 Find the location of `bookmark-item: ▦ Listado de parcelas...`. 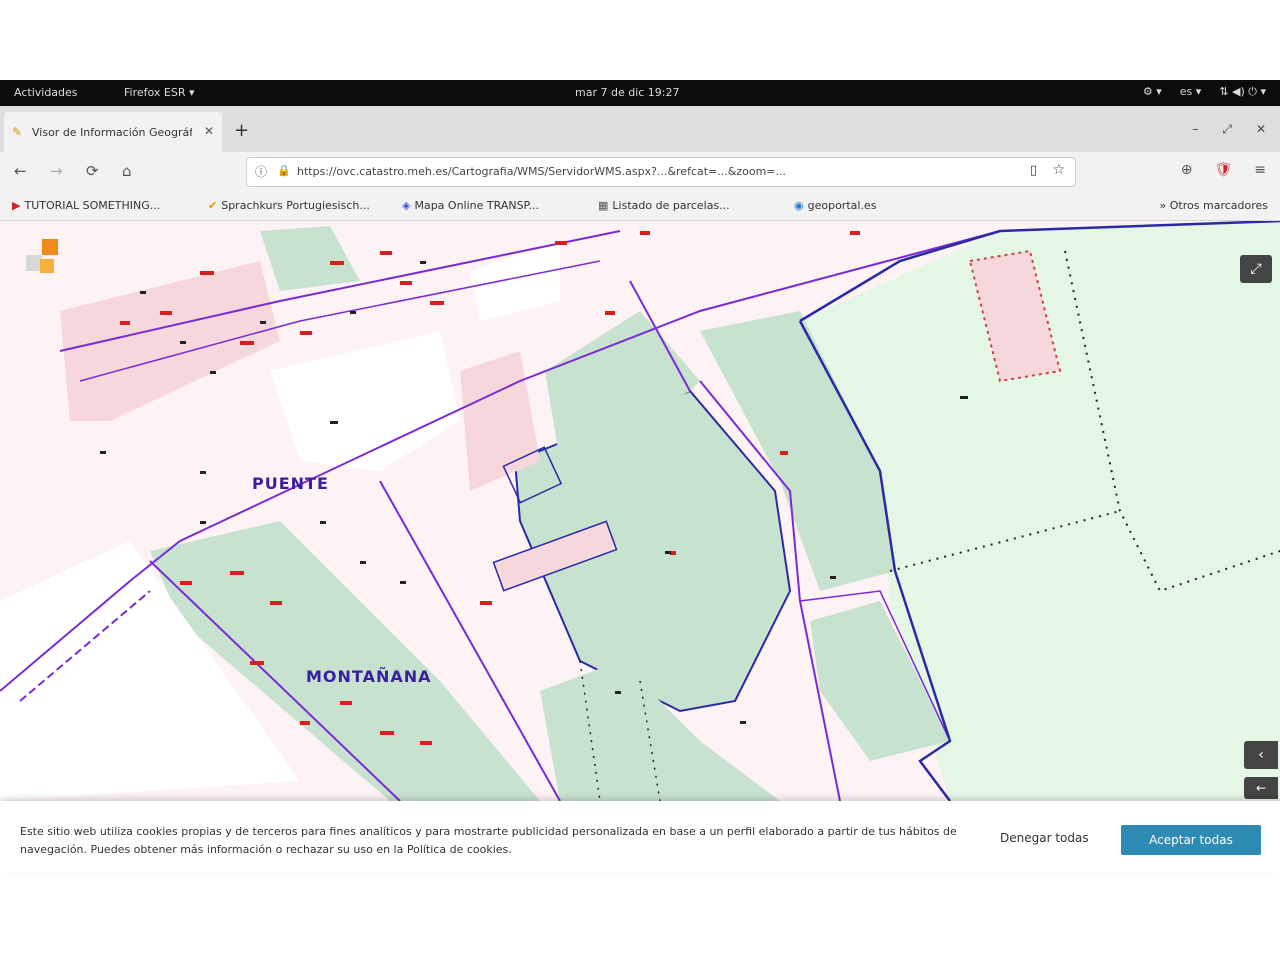

bookmark-item: ▦ Listado de parcelas... is located at coordinates (664, 205).